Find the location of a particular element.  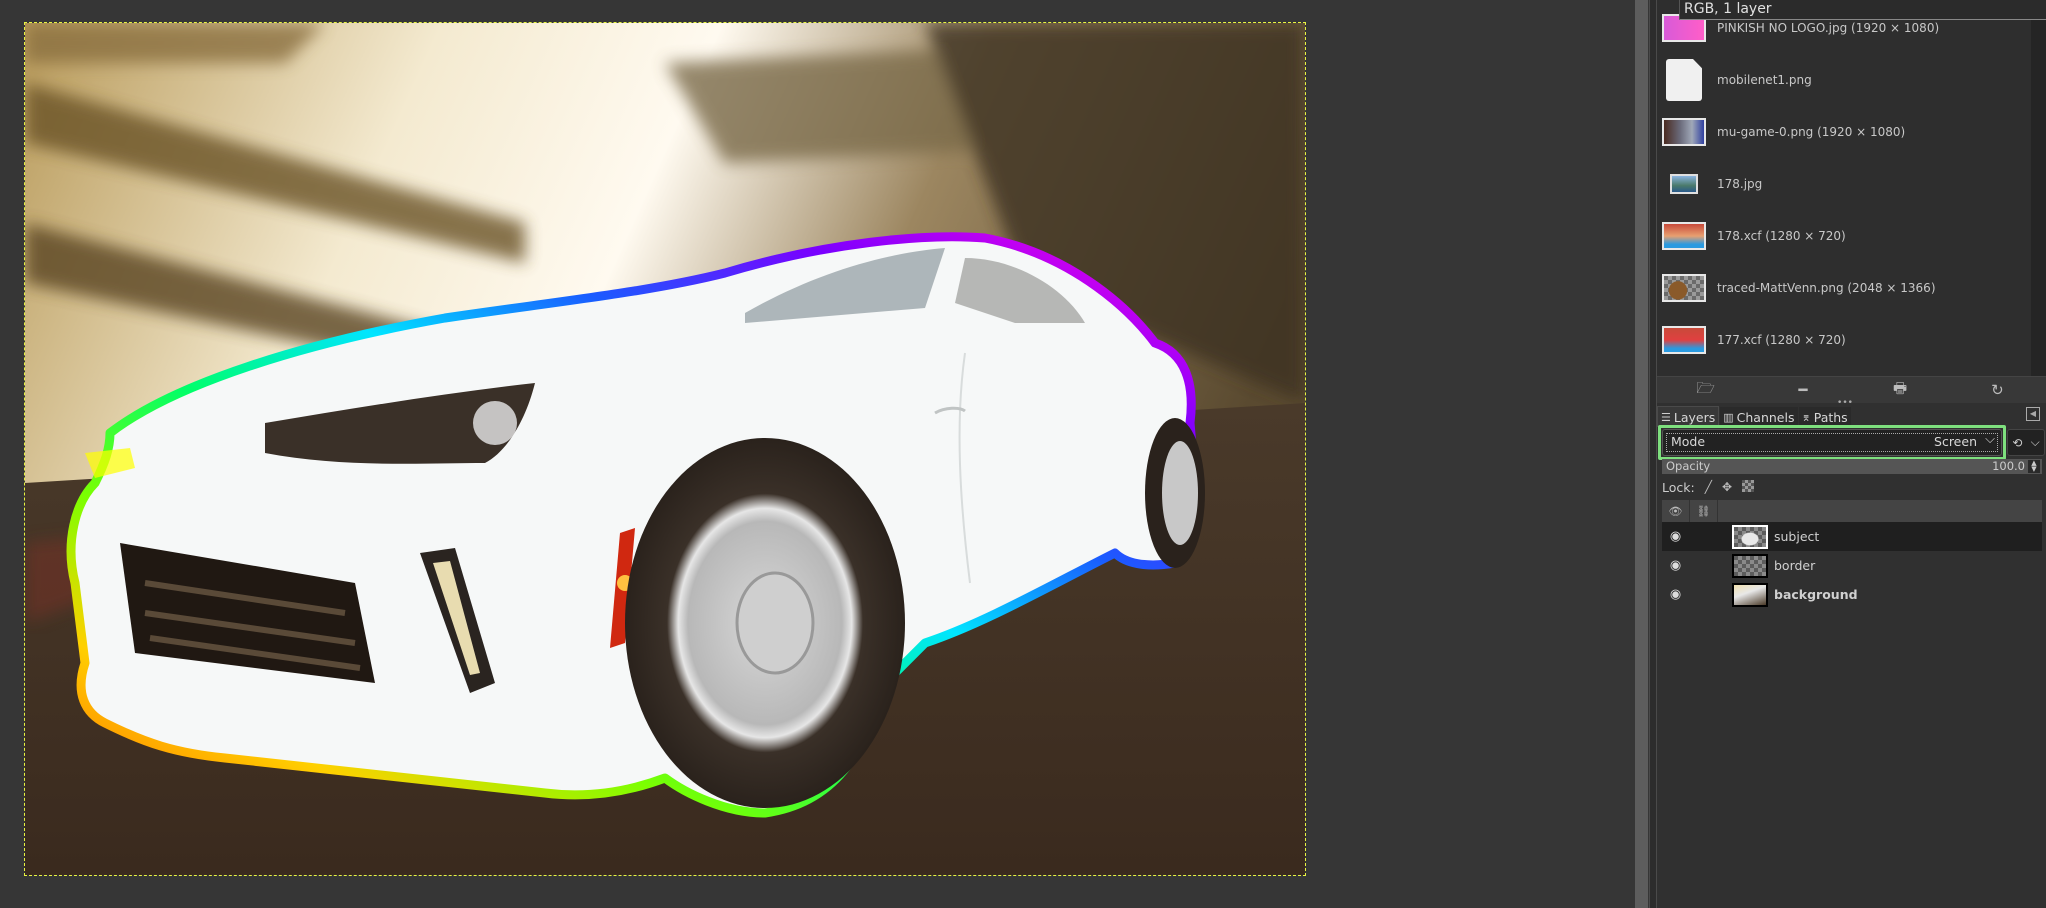

layer-name: background is located at coordinates (1816, 594).